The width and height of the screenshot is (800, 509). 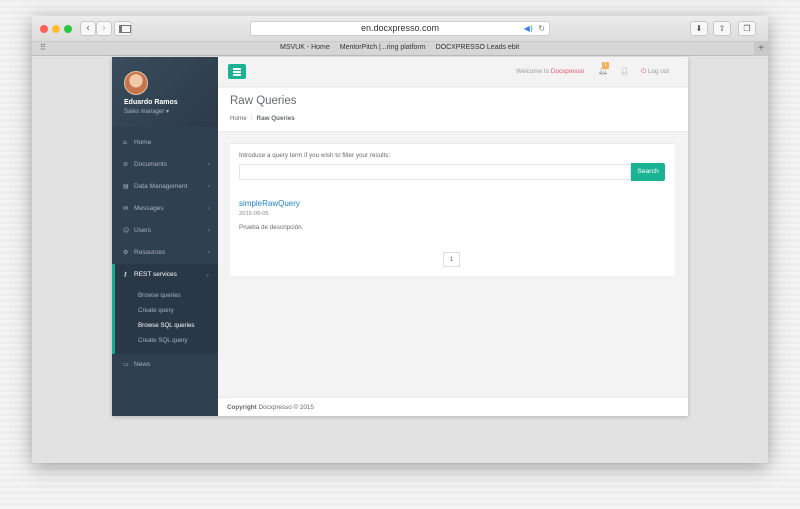 I want to click on minimize-window-button, so click(x=56, y=29).